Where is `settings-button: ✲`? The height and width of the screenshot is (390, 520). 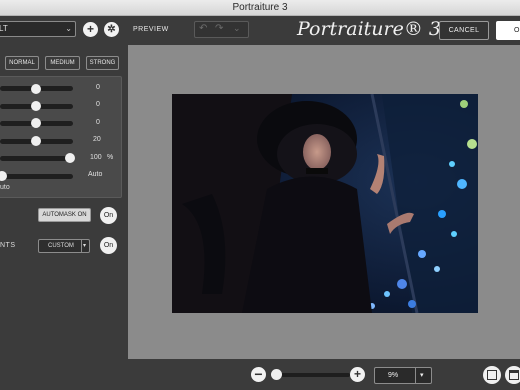 settings-button: ✲ is located at coordinates (111, 29).